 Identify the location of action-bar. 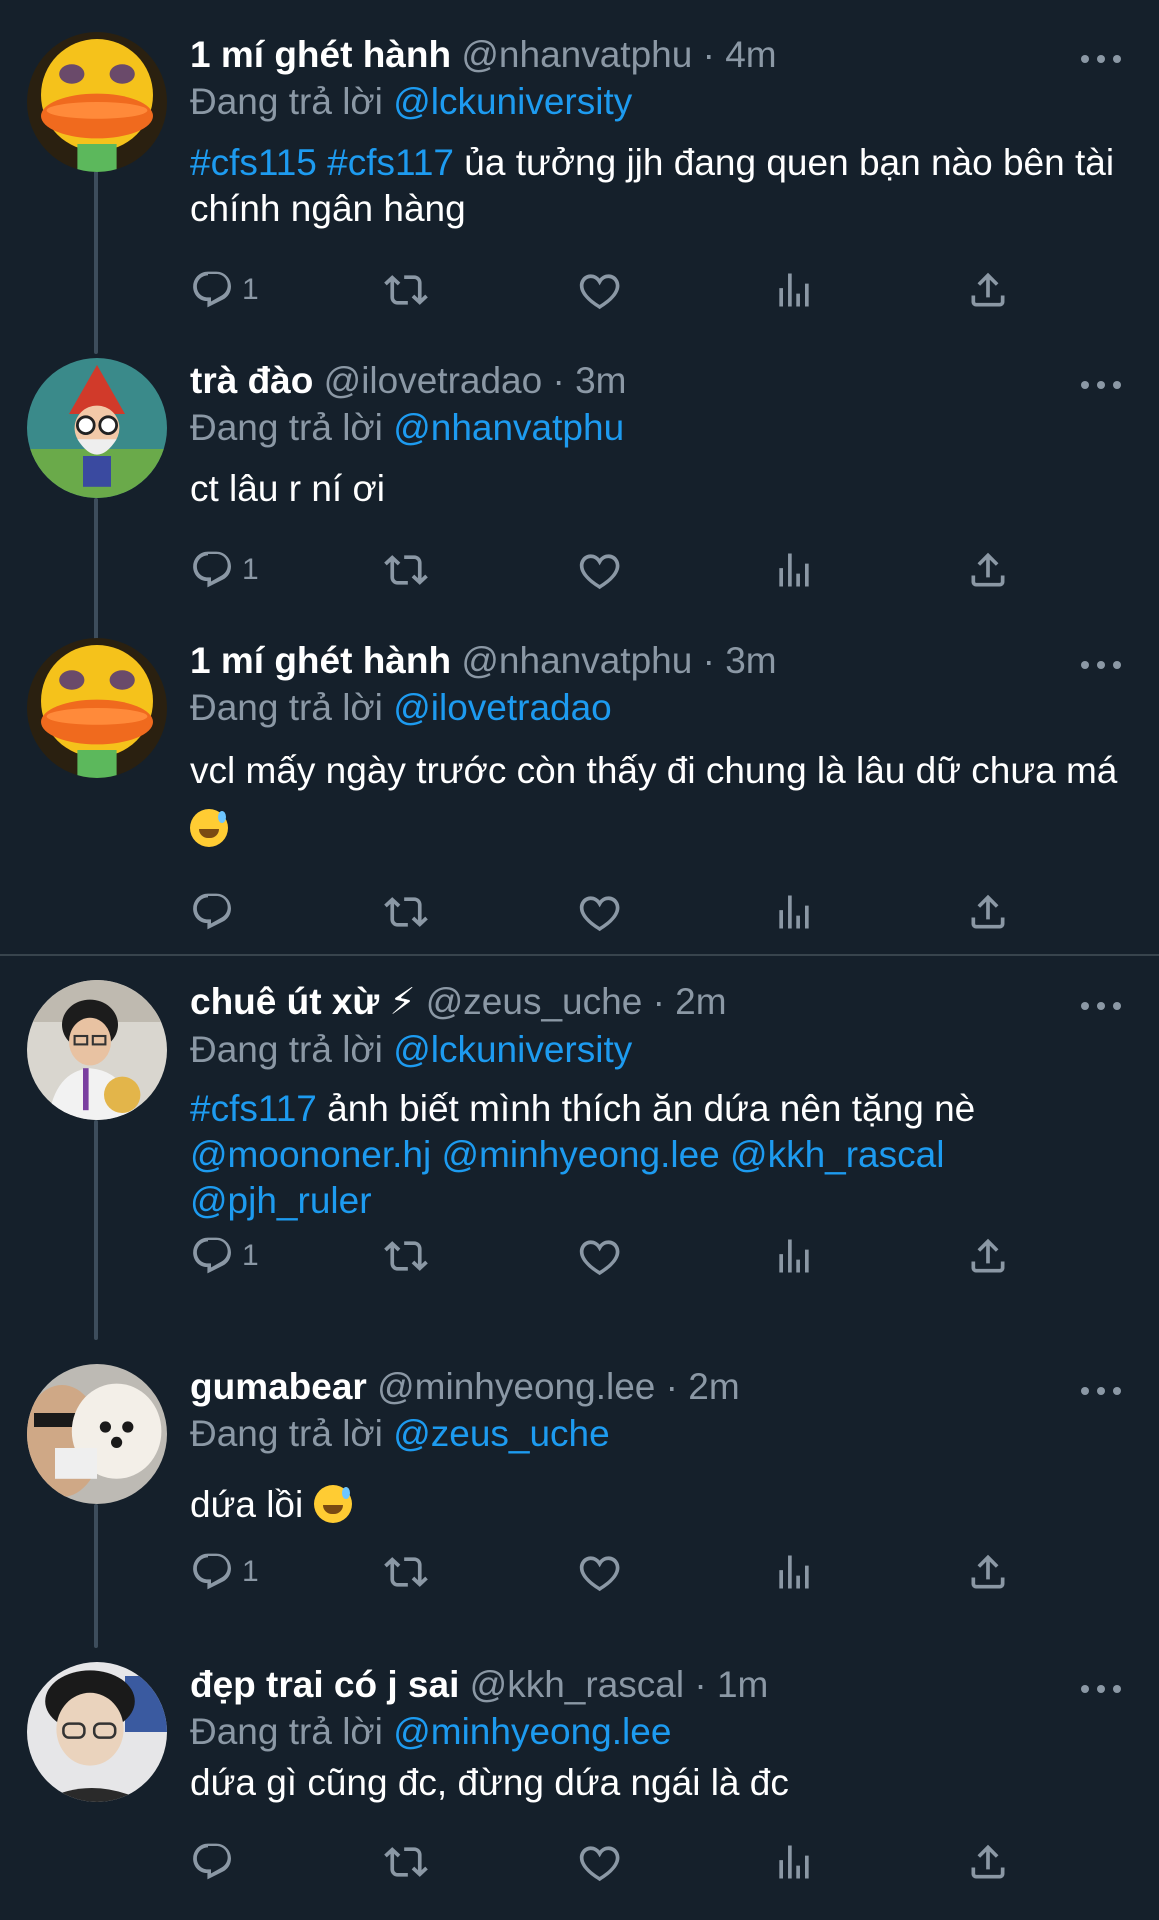
(600, 912).